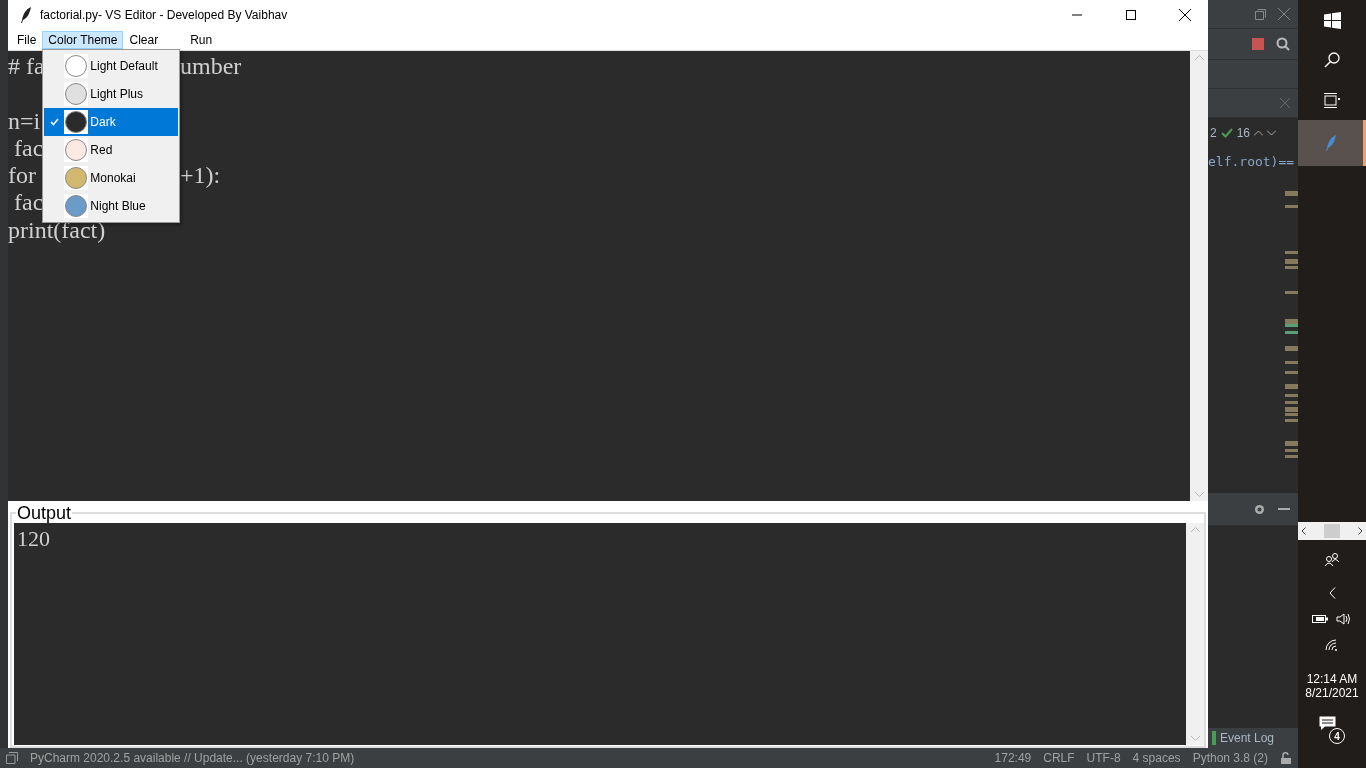 This screenshot has width=1366, height=768. What do you see at coordinates (27, 40) in the screenshot?
I see `menu-item: File` at bounding box center [27, 40].